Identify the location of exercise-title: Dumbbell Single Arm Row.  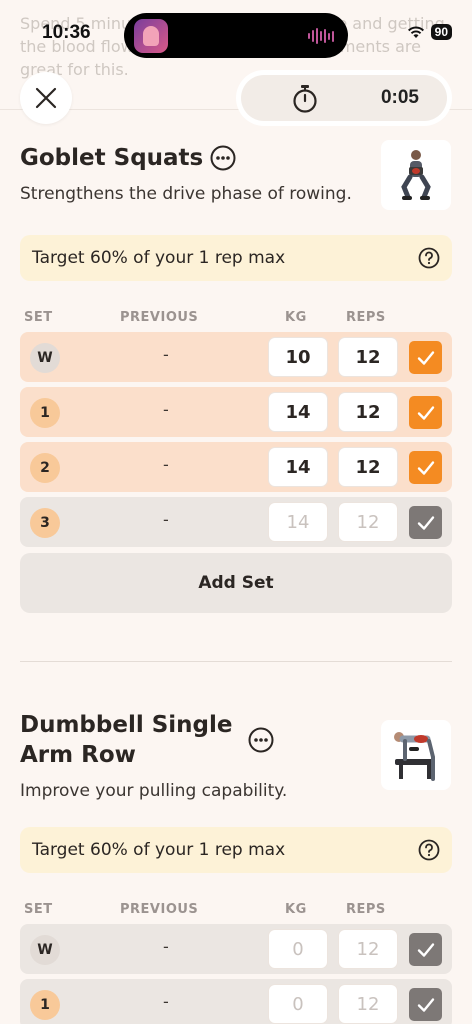
(126, 740).